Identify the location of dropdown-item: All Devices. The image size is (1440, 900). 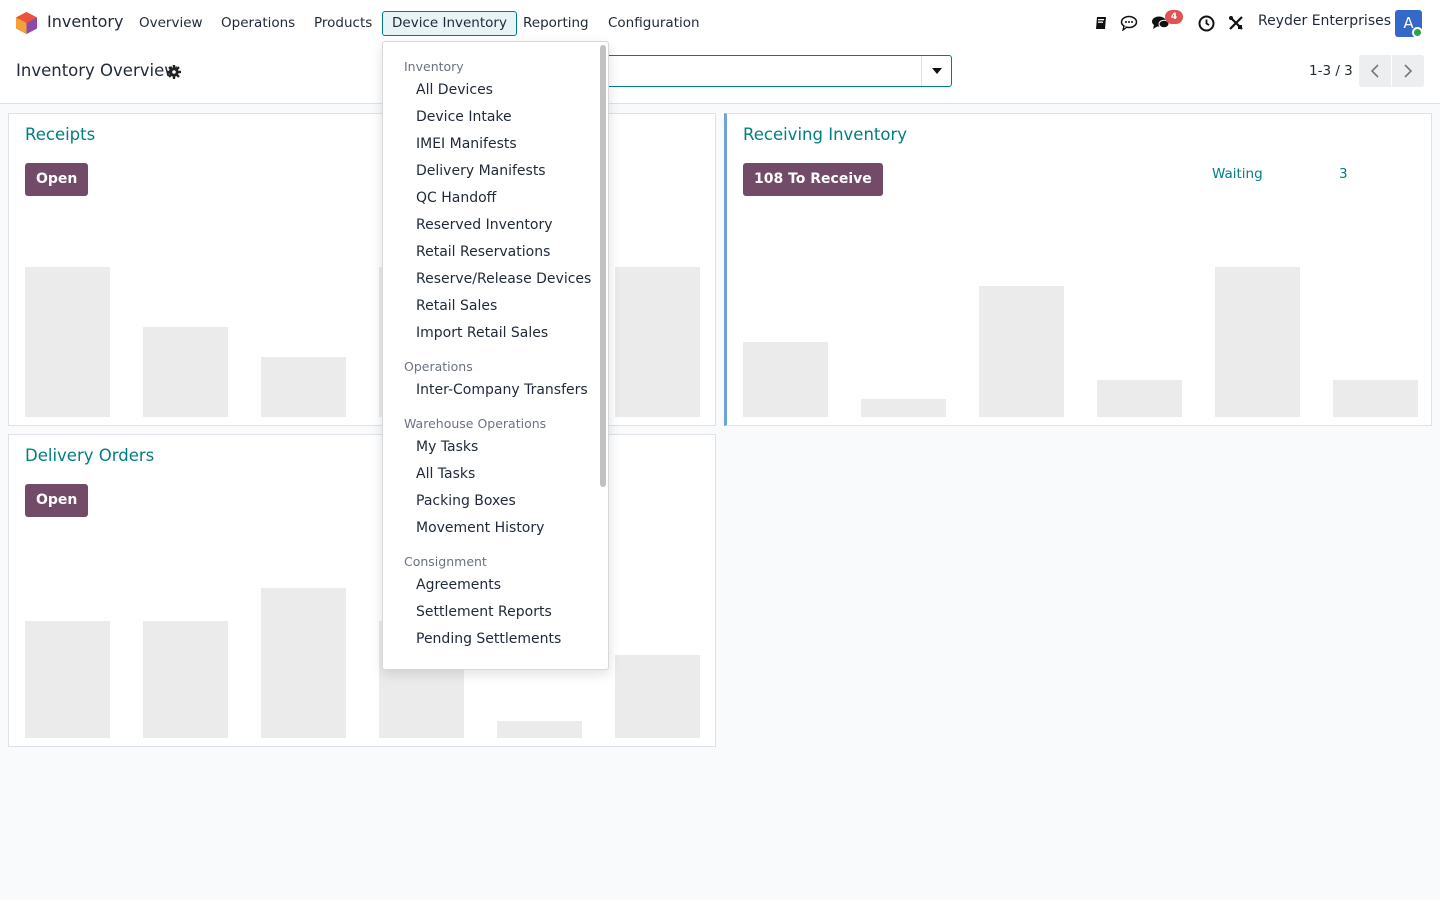
(454, 90).